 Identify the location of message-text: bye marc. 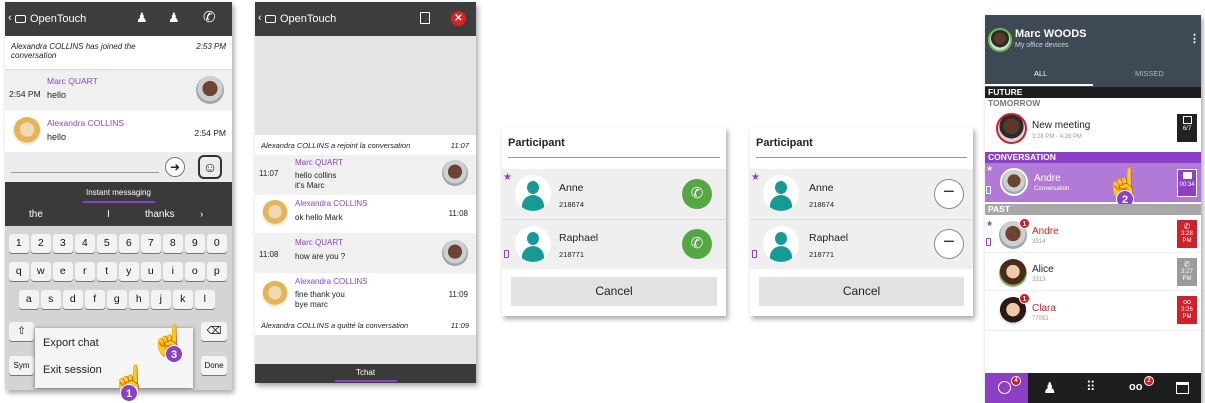
(311, 304).